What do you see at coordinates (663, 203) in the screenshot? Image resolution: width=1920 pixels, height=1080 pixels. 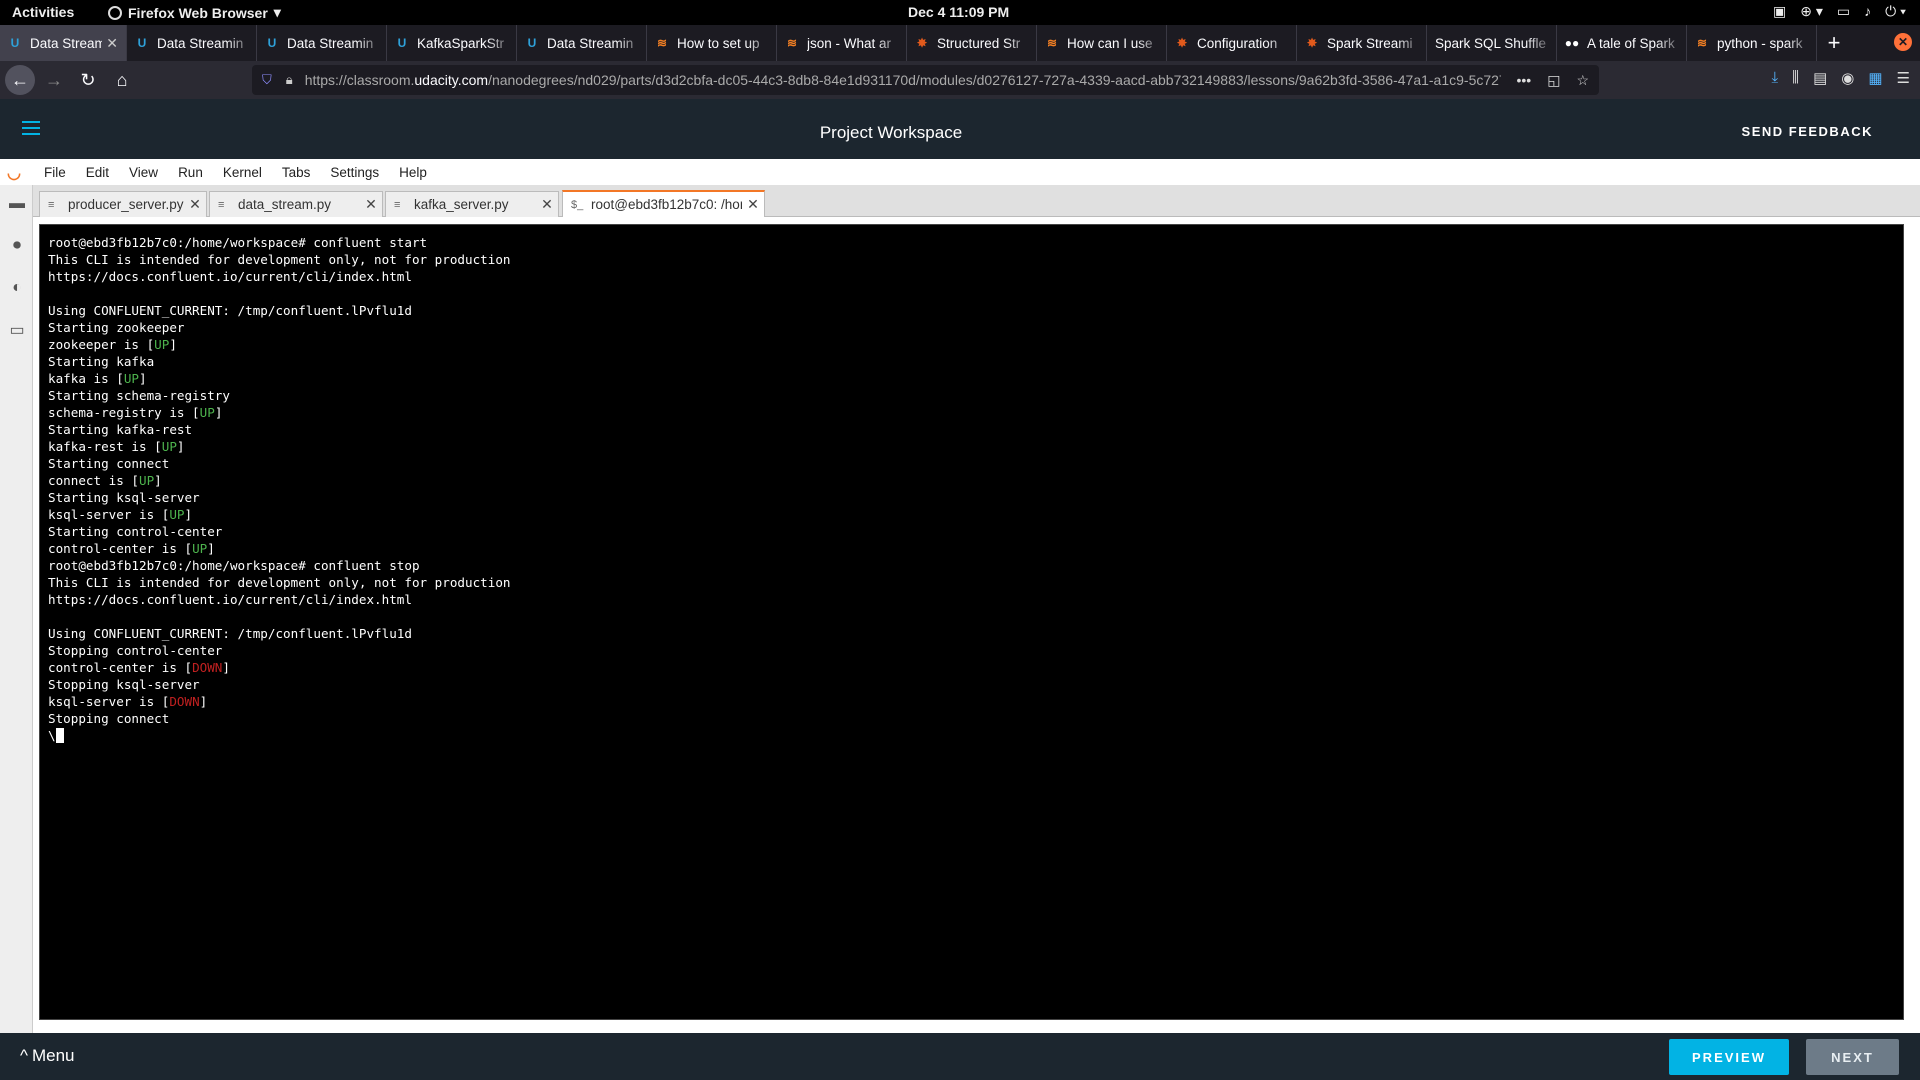 I see `tab-terminal: $_ root@ebd3fb12b7c0: /hom ✕` at bounding box center [663, 203].